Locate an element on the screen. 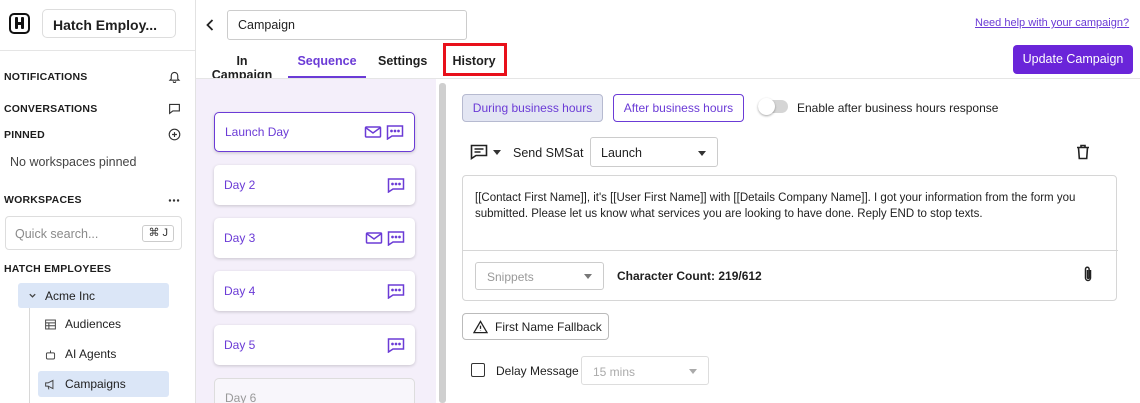 The height and width of the screenshot is (403, 1140). day-label: Launch Day is located at coordinates (257, 132).